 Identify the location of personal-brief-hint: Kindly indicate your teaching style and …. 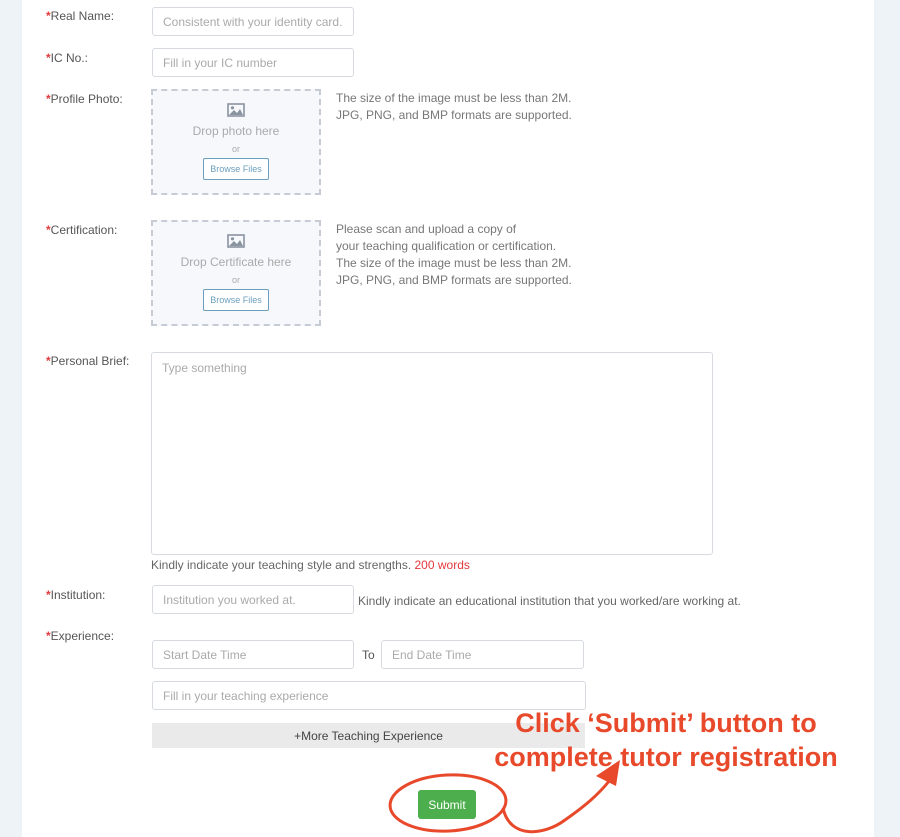
(310, 565).